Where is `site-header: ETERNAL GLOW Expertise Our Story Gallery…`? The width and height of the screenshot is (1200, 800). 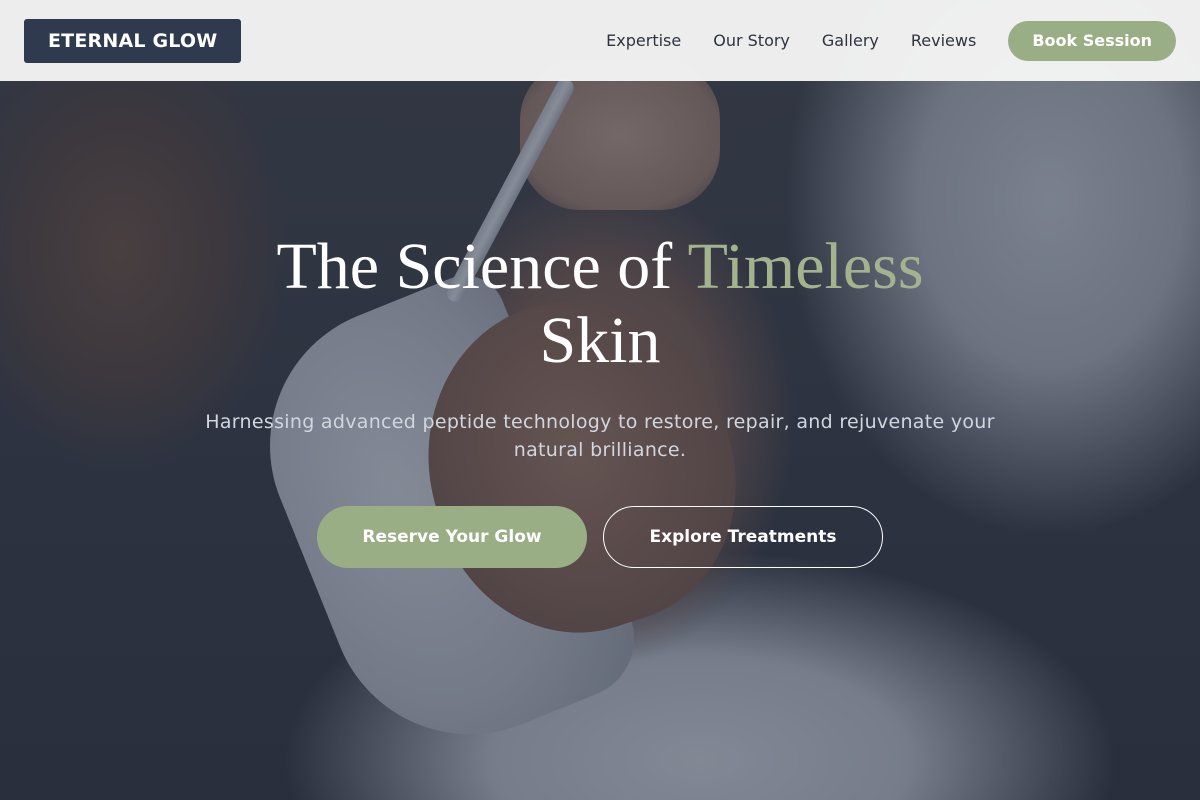
site-header: ETERNAL GLOW Expertise Our Story Gallery… is located at coordinates (600, 40).